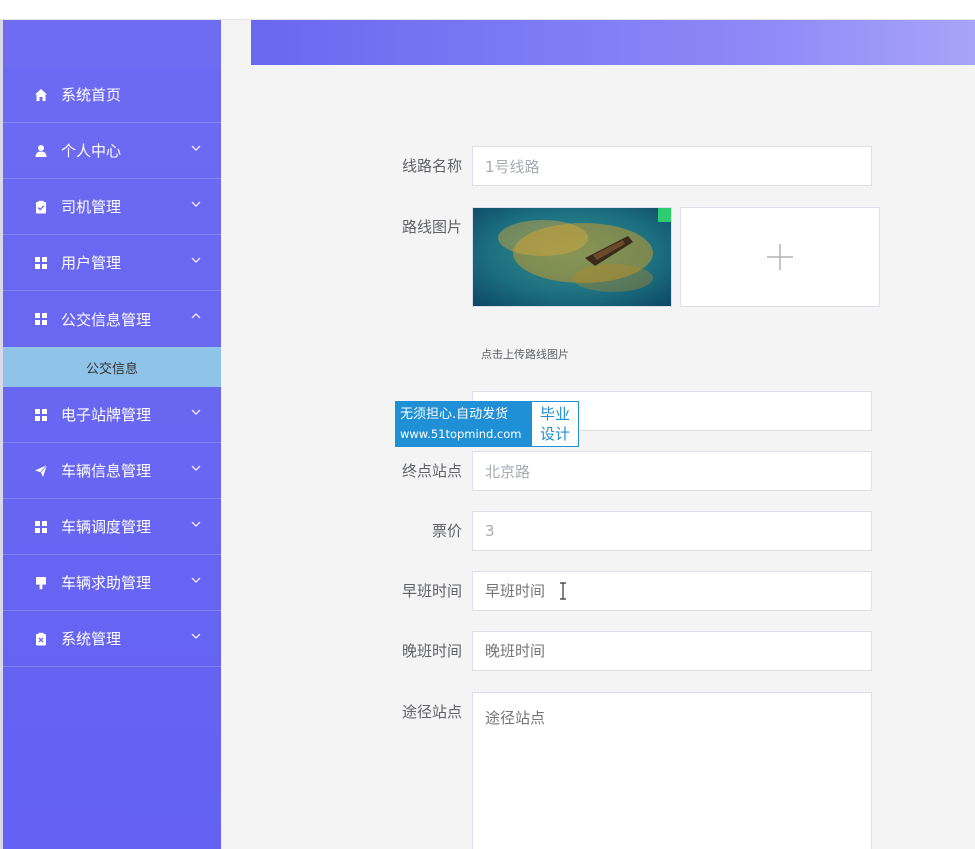 The width and height of the screenshot is (975, 849). I want to click on brush-icon, so click(41, 583).